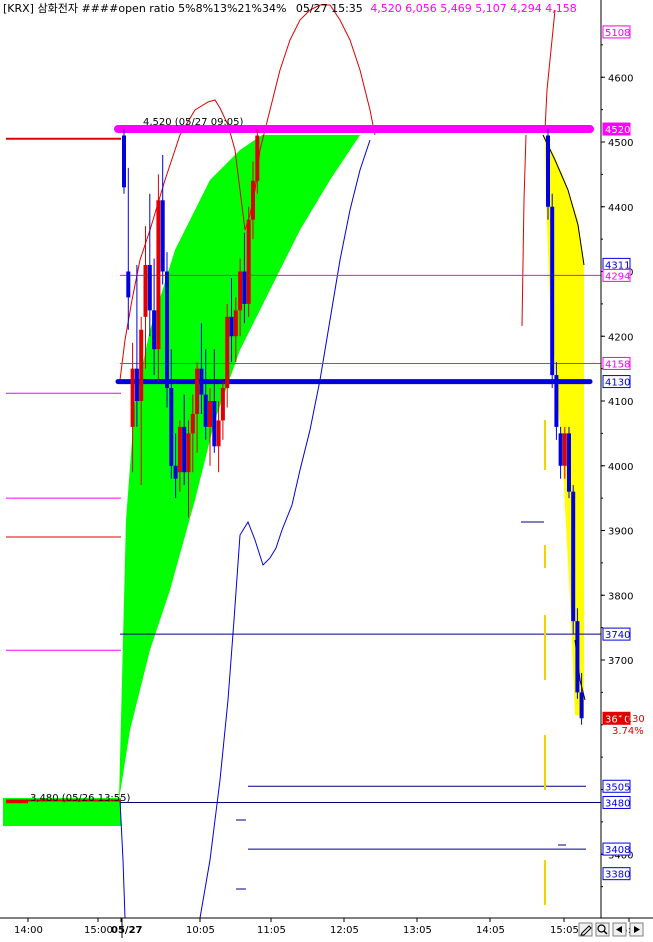 Image resolution: width=653 pixels, height=942 pixels. I want to click on change-percent: 3.74%, so click(628, 731).